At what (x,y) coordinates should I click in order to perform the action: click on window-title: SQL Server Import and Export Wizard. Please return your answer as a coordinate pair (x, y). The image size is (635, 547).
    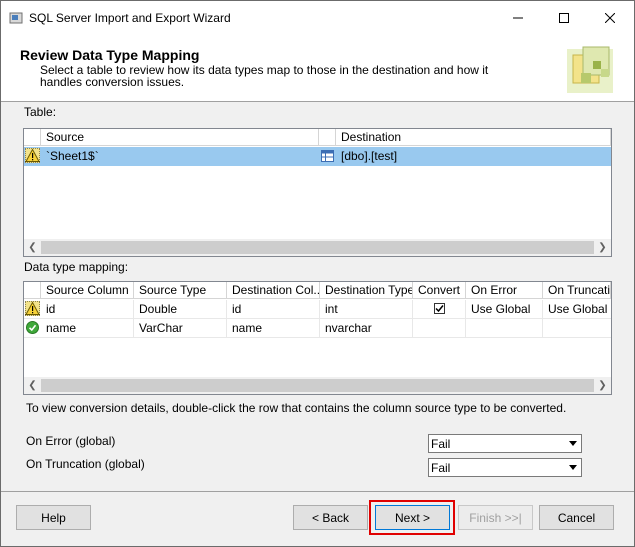
    Looking at the image, I should click on (130, 18).